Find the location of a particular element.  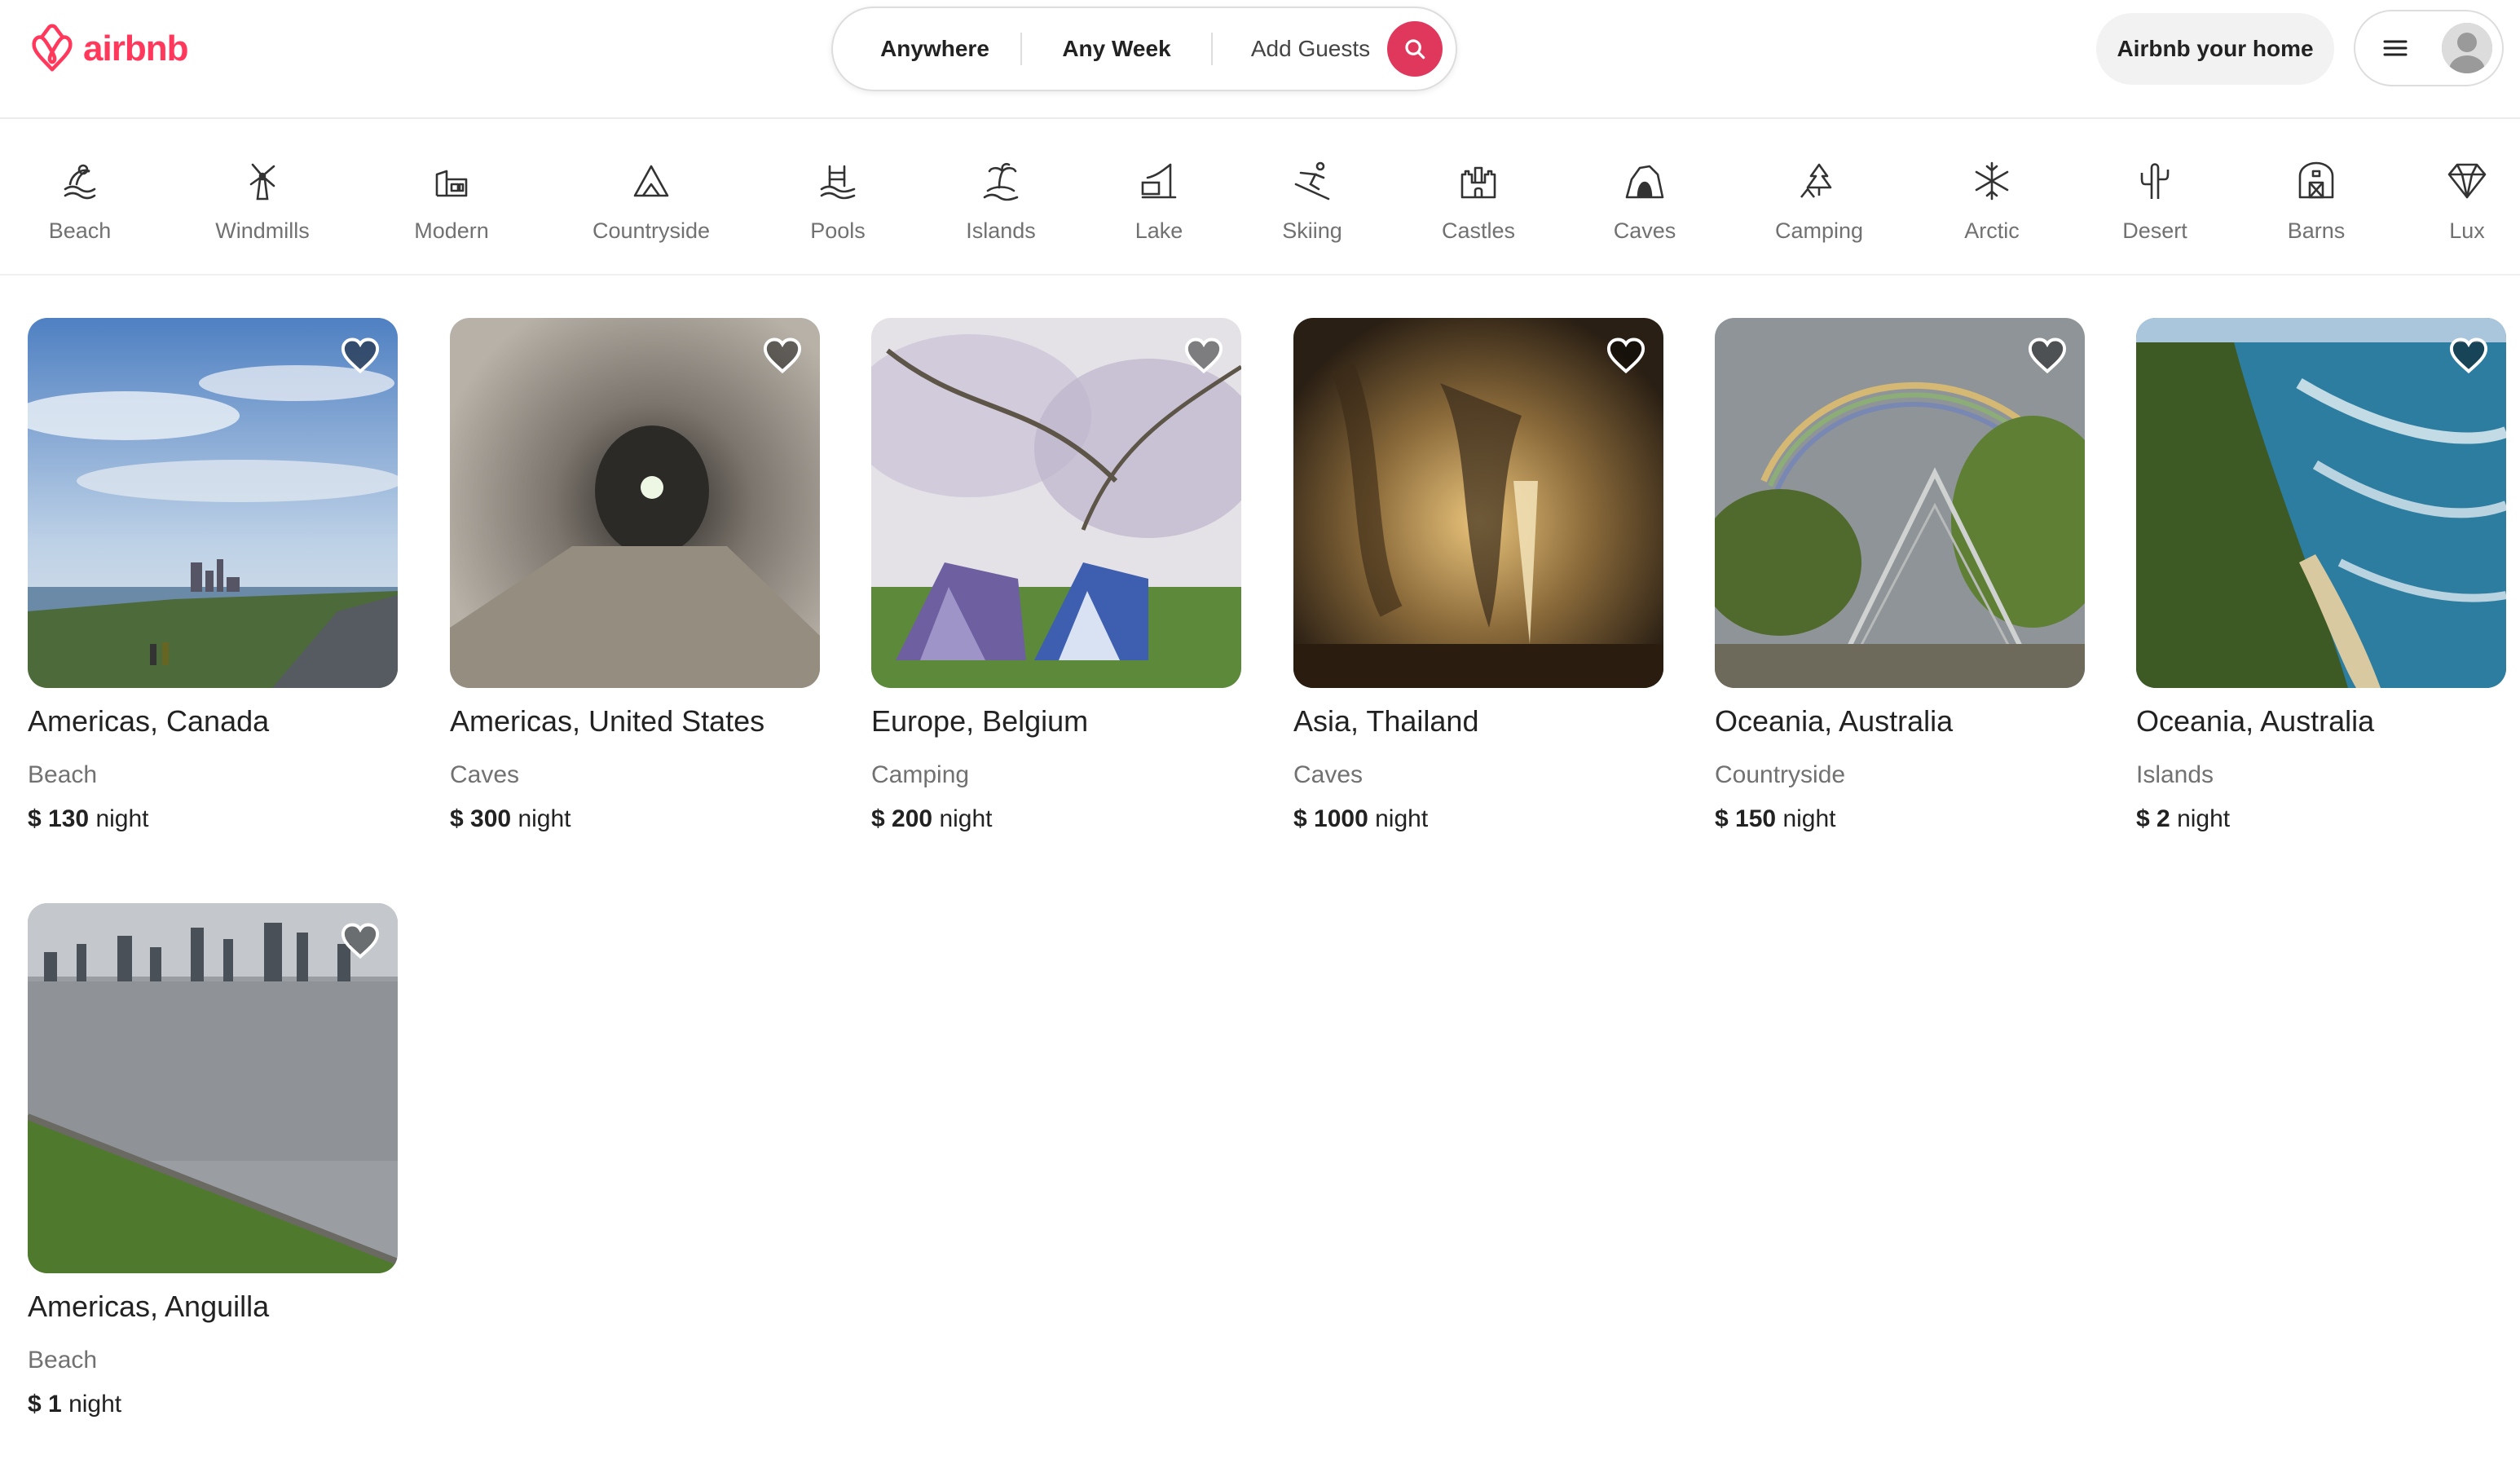

category-lux: Lux is located at coordinates (2467, 213).